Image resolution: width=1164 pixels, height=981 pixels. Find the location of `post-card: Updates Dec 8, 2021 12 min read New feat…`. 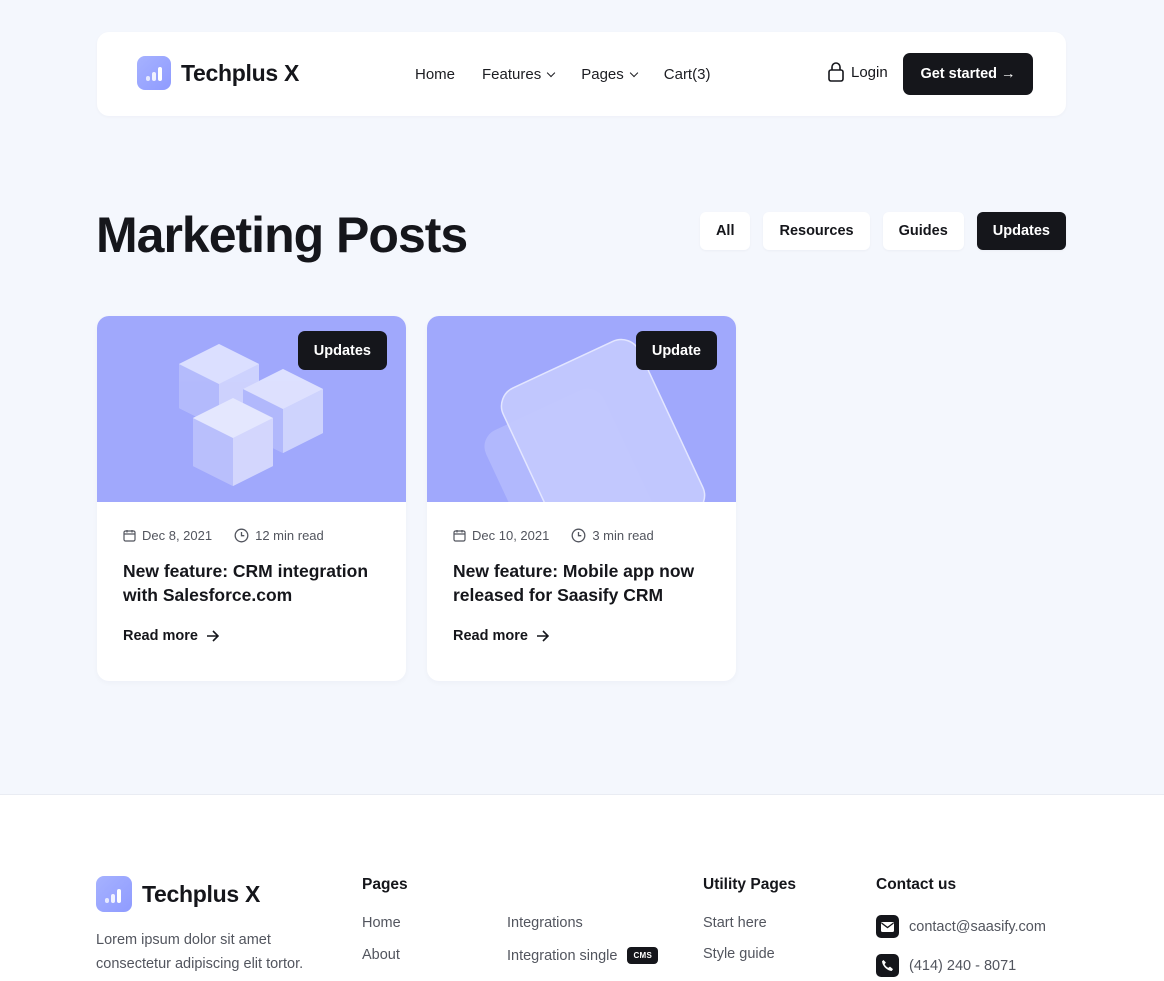

post-card: Updates Dec 8, 2021 12 min read New feat… is located at coordinates (251, 498).